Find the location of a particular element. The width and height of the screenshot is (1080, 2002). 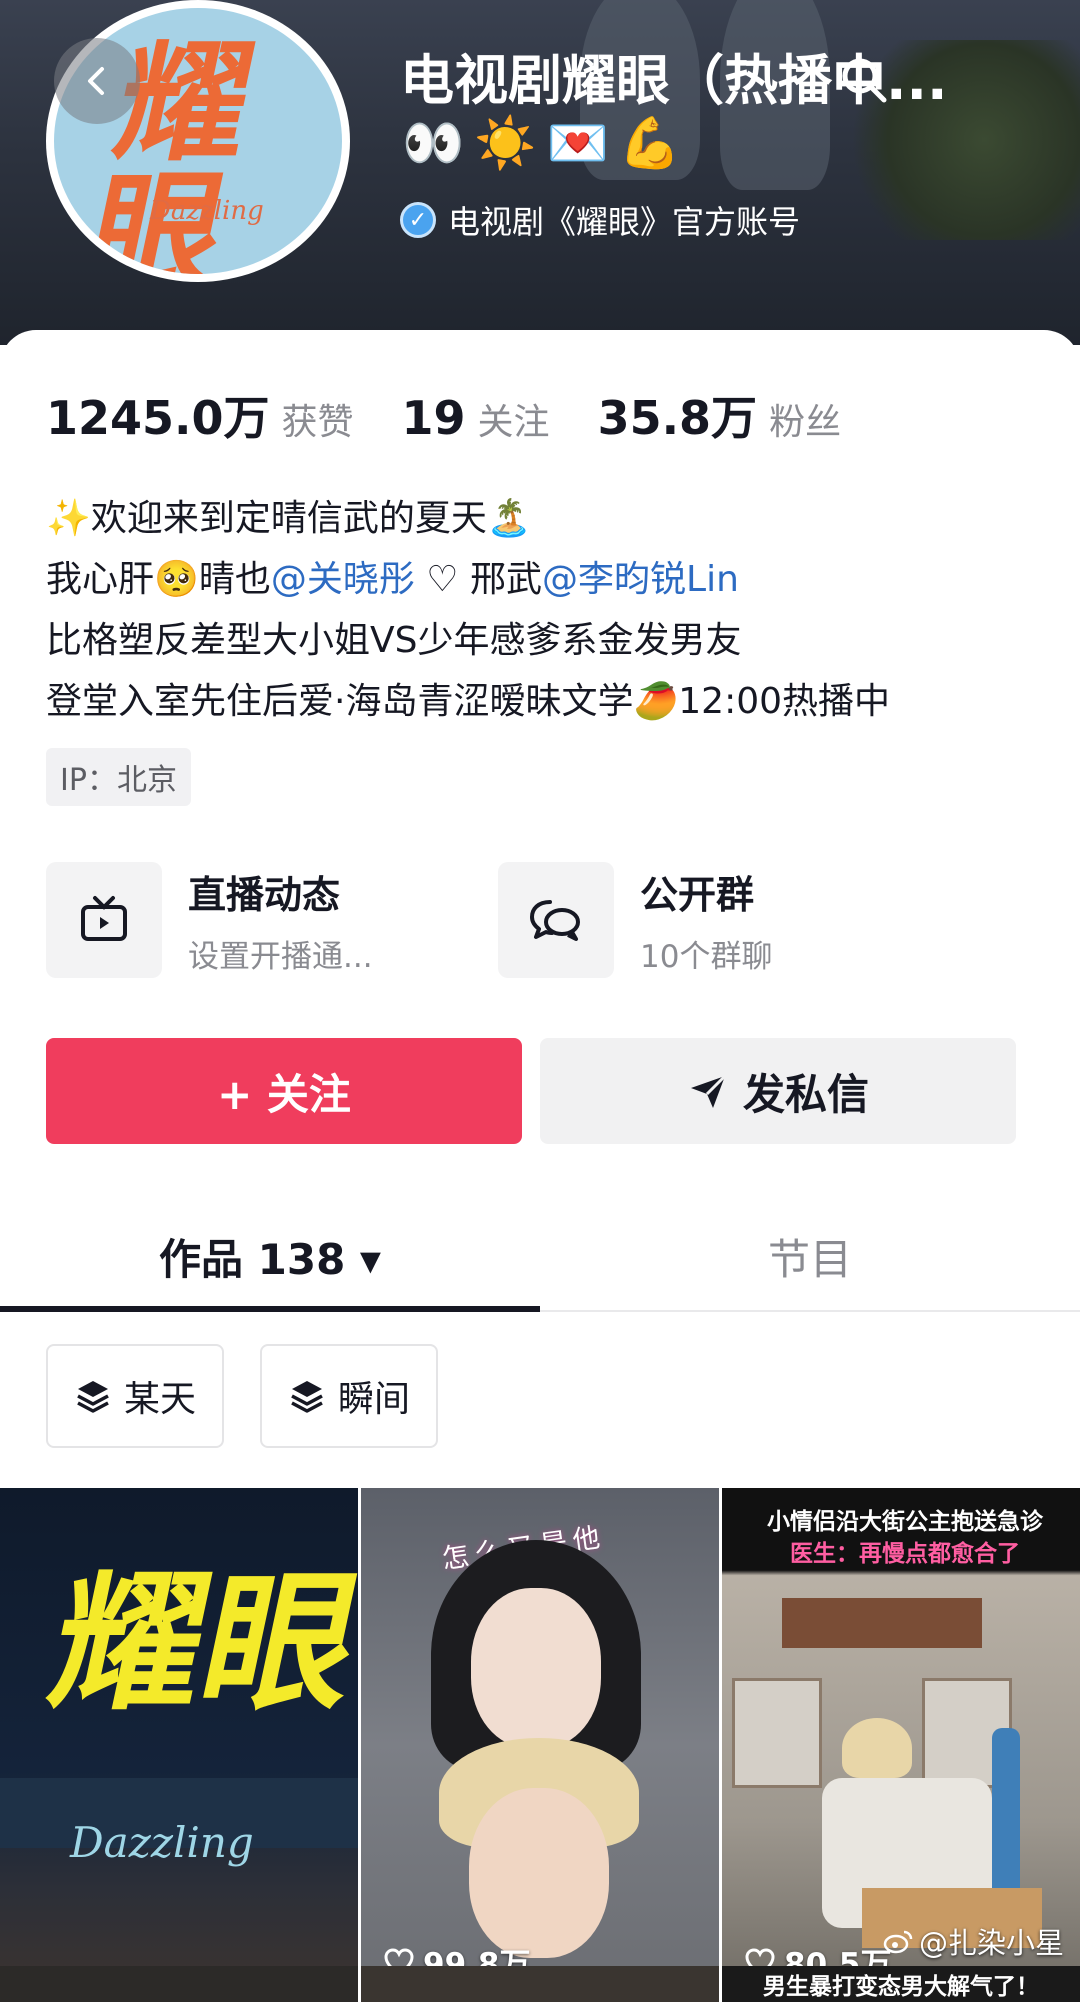

flexed-biceps-emoji: 💪 is located at coordinates (650, 143).